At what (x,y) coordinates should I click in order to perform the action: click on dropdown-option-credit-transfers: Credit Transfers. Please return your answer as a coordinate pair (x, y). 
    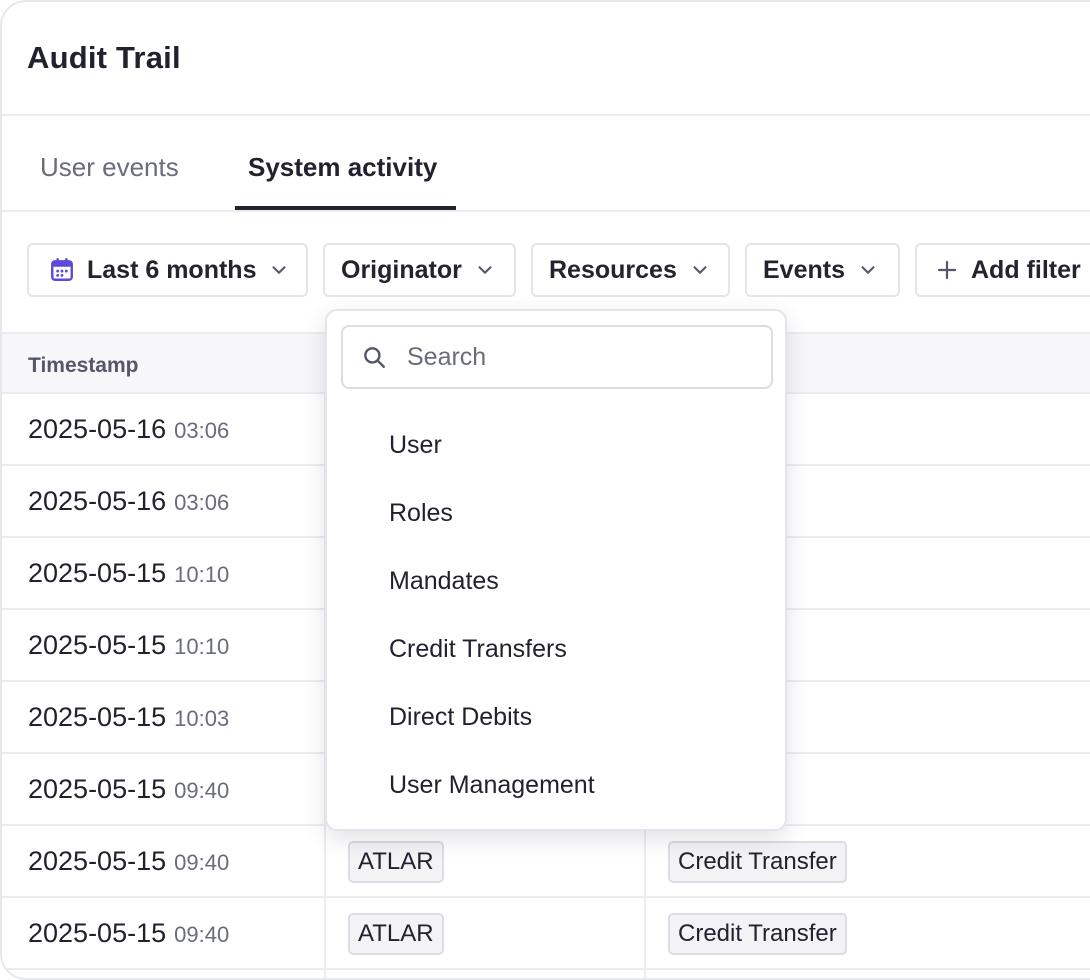
    Looking at the image, I should click on (478, 649).